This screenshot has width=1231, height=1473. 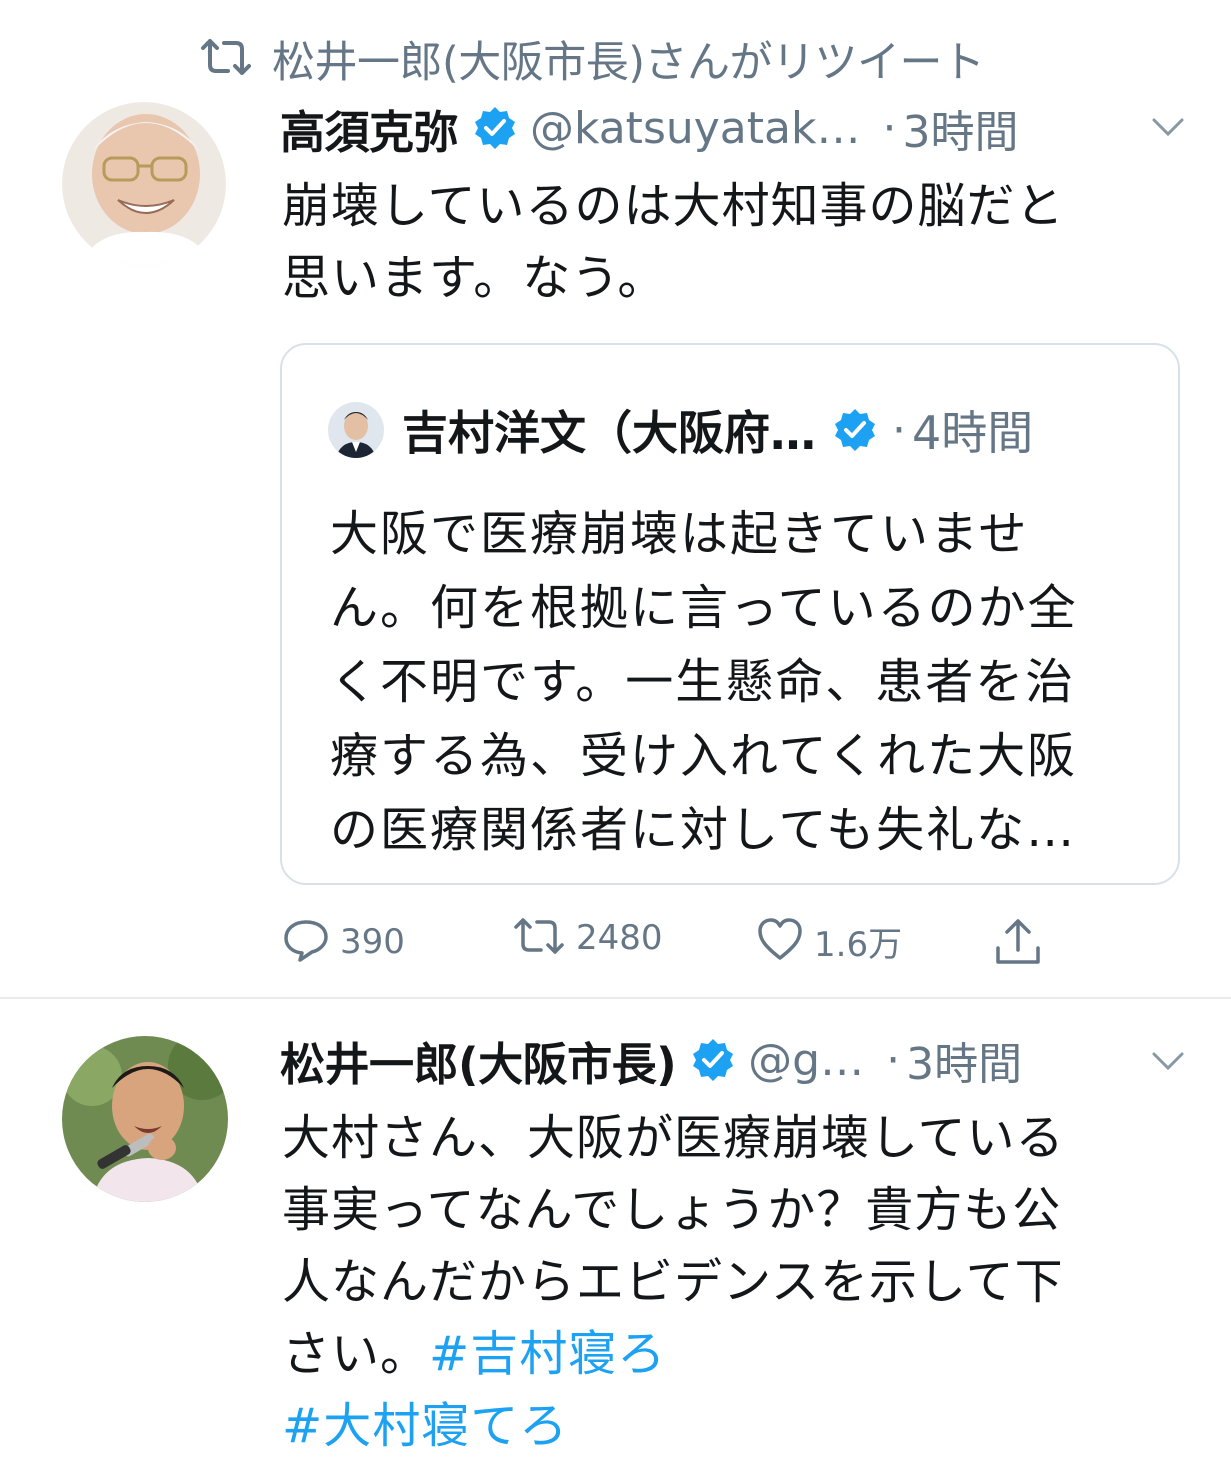 What do you see at coordinates (474, 278) in the screenshot?
I see `tweet-text-line: 思います。なう。` at bounding box center [474, 278].